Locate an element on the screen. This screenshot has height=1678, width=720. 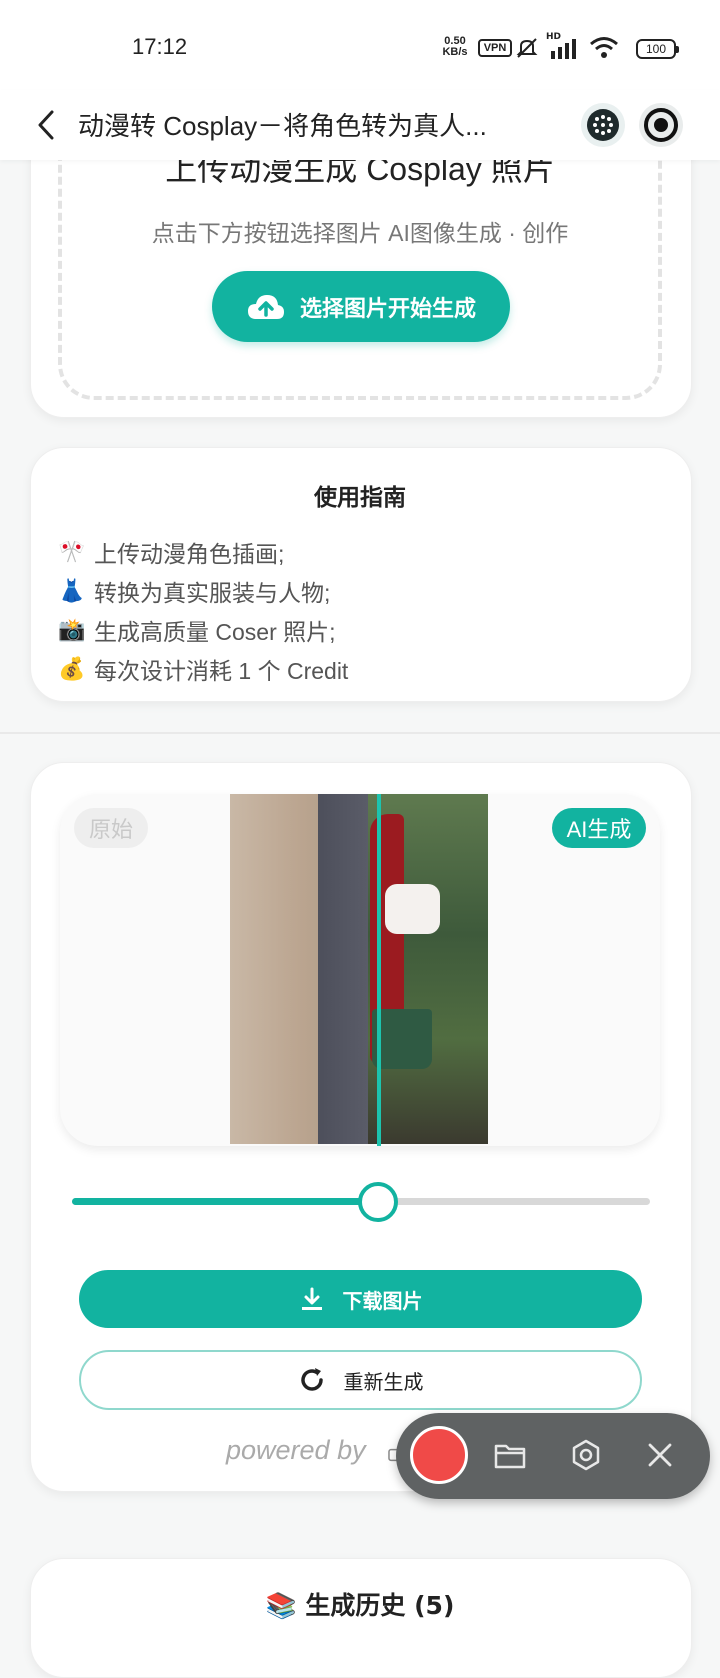
status-bar: 17:12 0.50 KB/s VPN HD 100 is located at coordinates (360, 45).